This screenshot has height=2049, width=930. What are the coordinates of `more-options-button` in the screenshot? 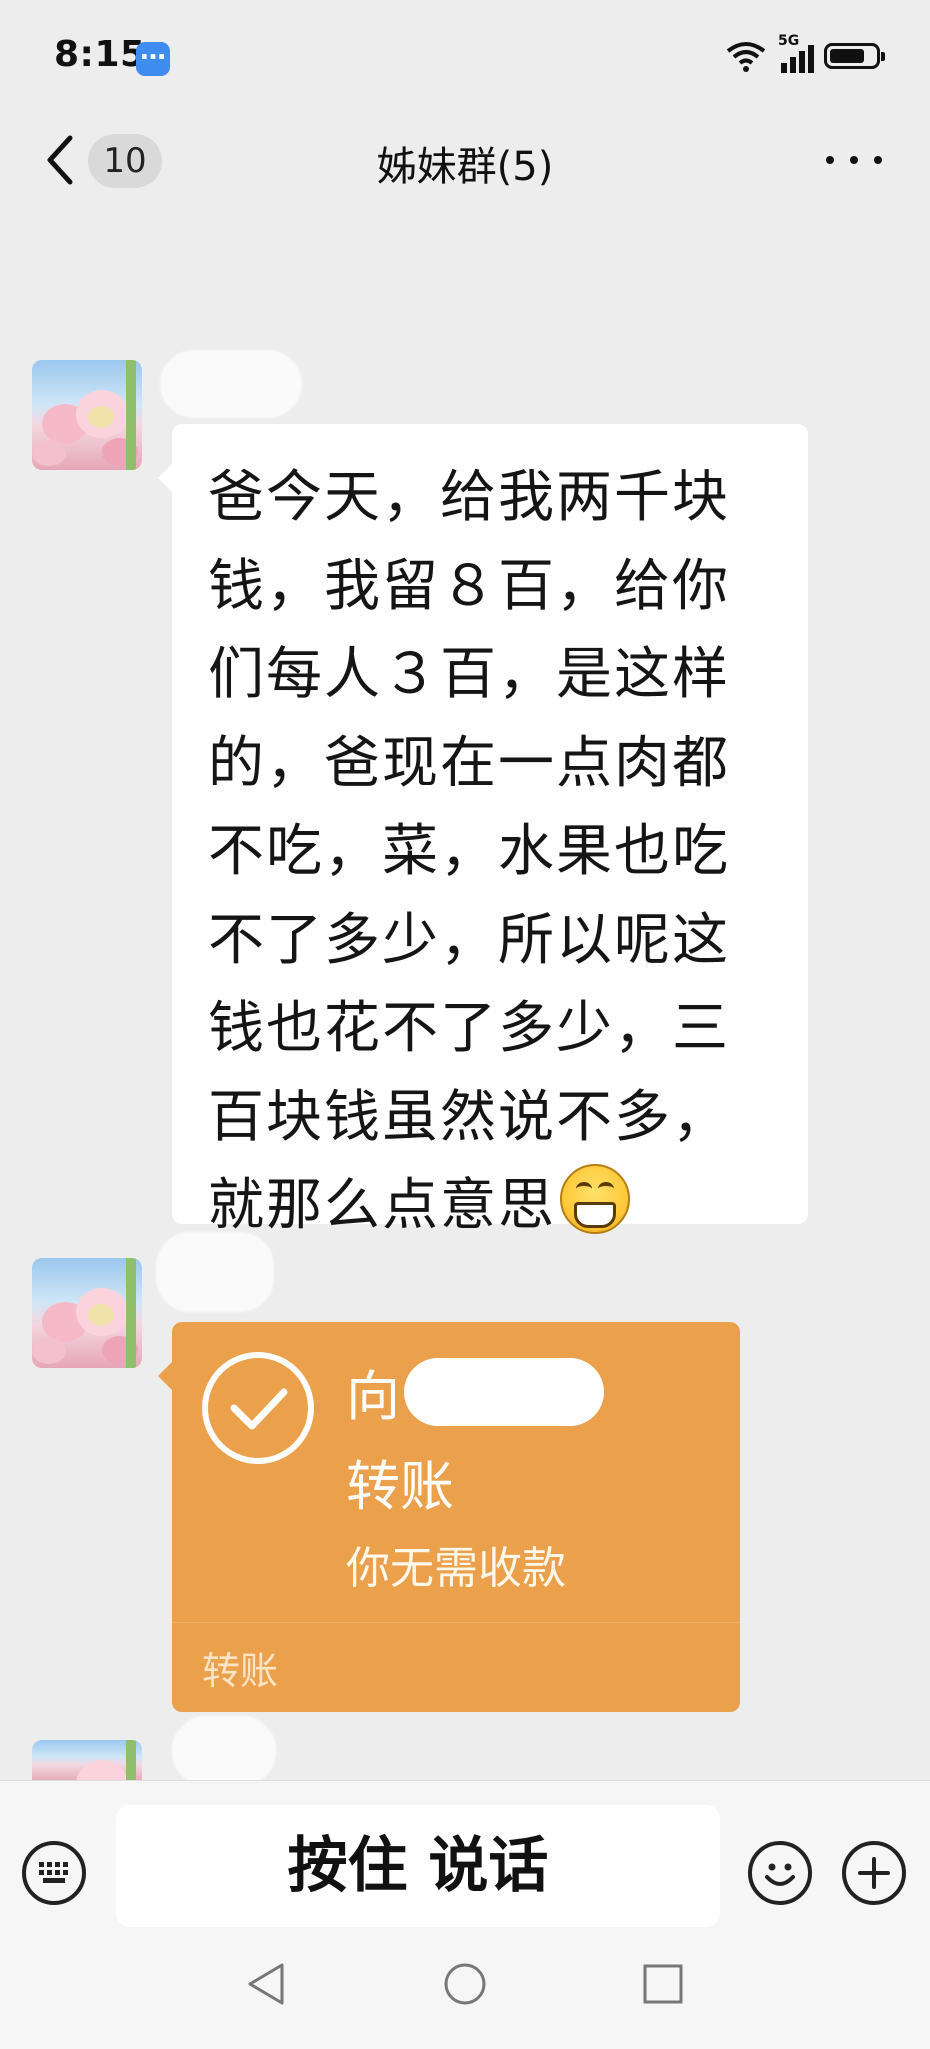 It's located at (854, 160).